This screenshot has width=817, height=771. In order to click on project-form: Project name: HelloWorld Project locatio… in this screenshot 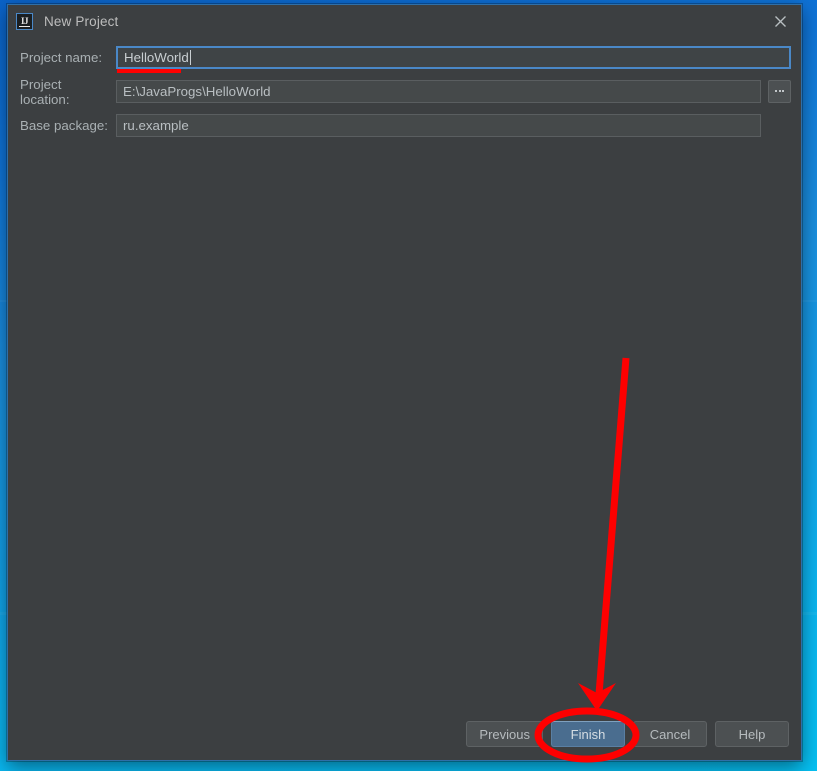, I will do `click(404, 93)`.